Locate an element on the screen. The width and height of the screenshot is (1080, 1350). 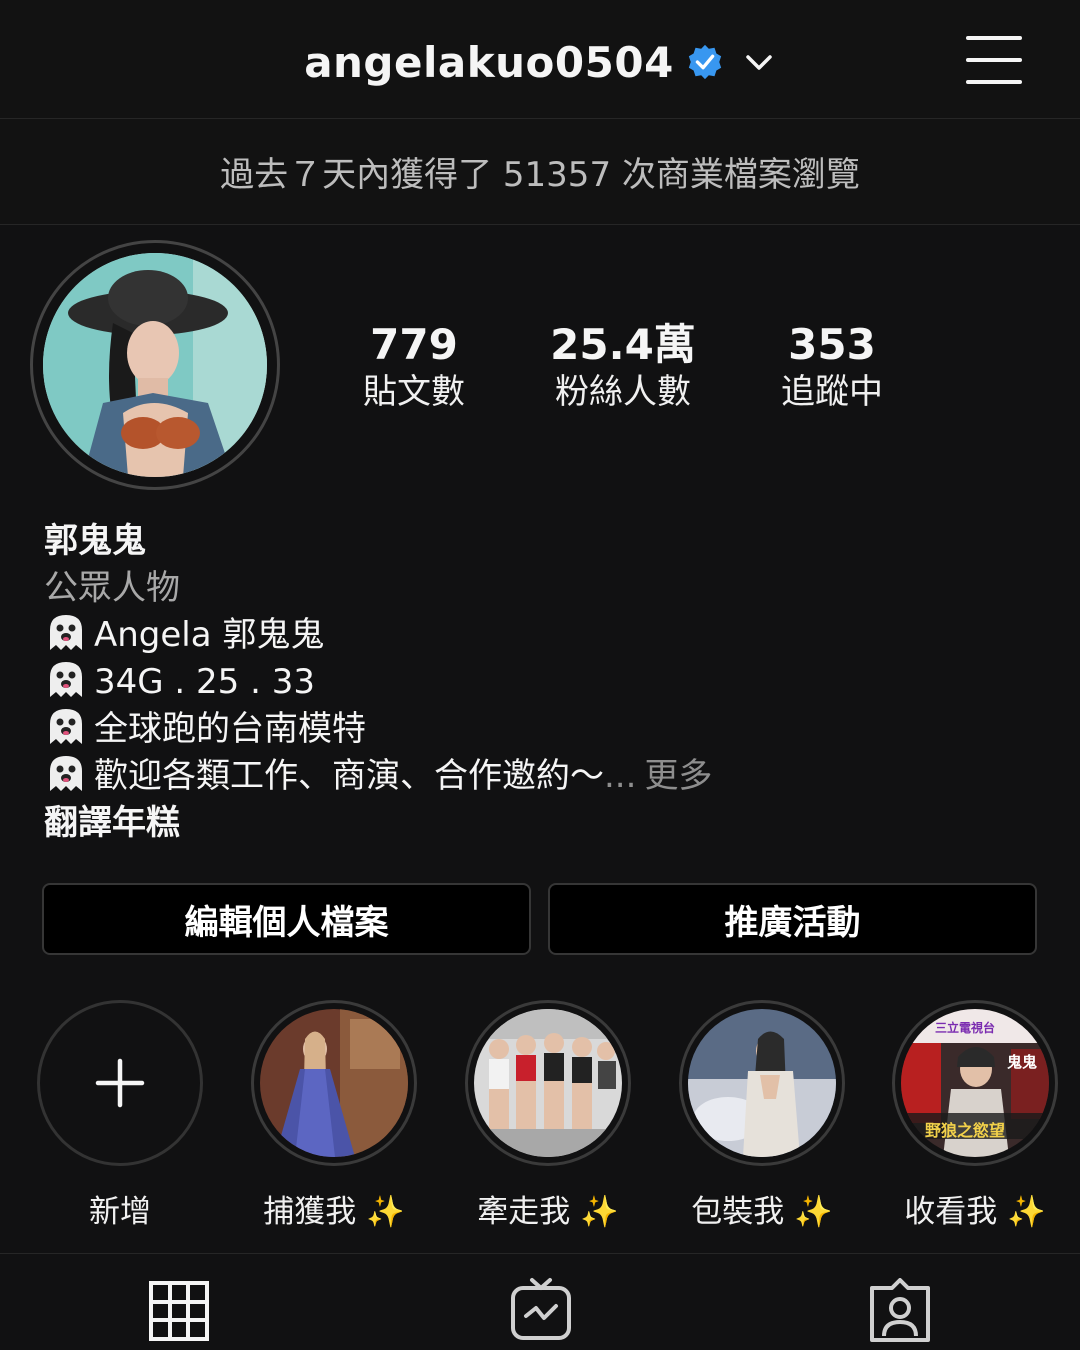
highlight-new-ring is located at coordinates (120, 1083).